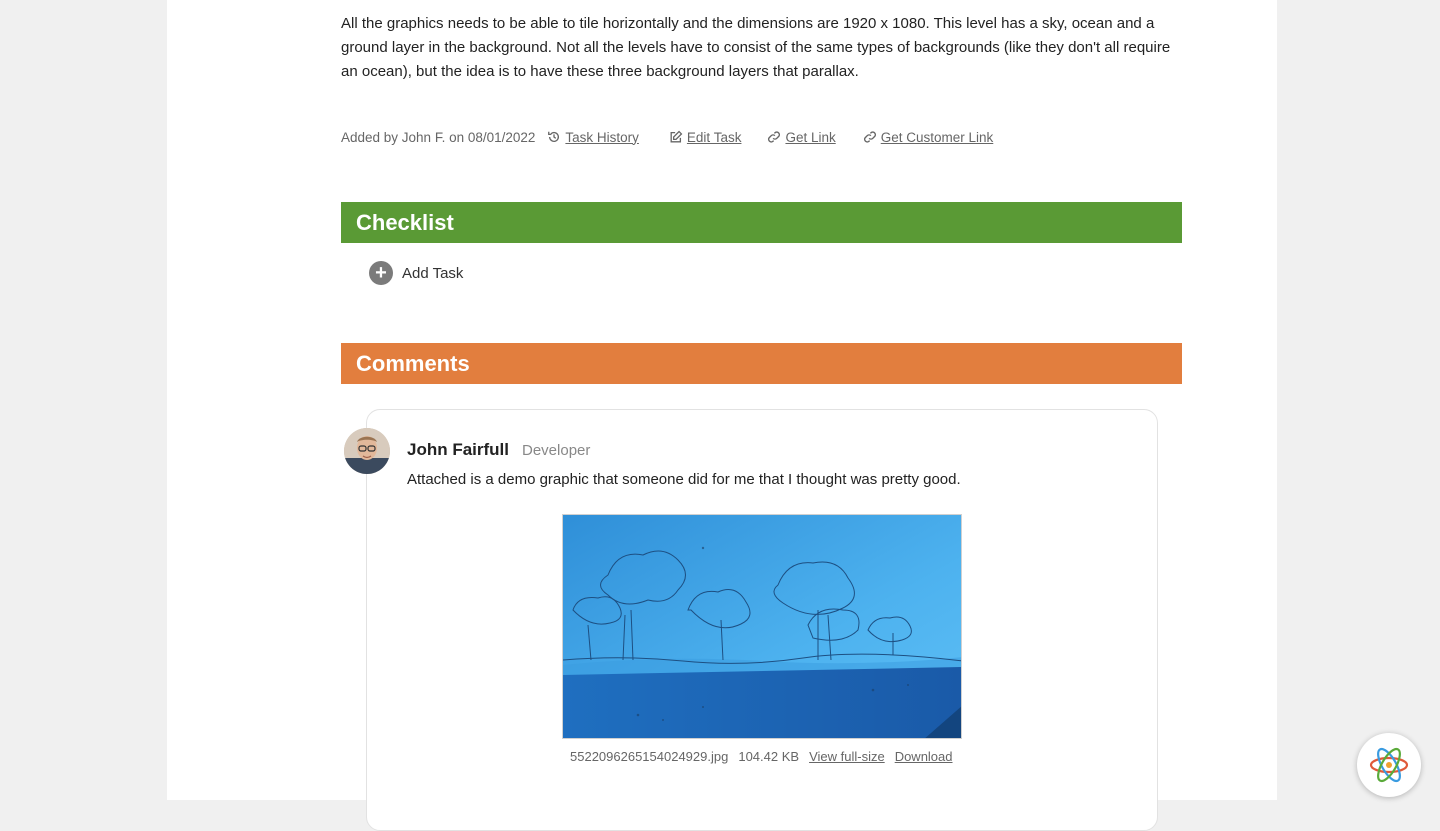 The width and height of the screenshot is (1440, 831). I want to click on help-widget-button, so click(1389, 765).